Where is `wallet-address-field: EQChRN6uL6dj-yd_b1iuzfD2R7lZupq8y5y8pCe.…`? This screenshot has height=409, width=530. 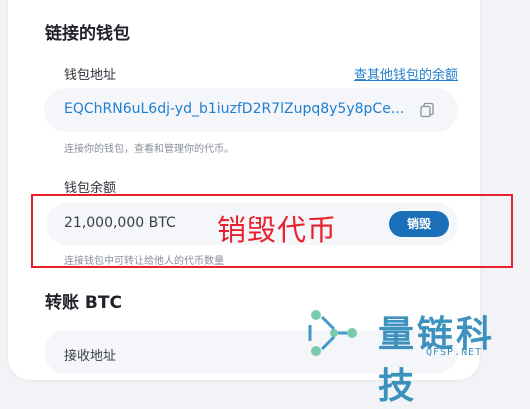
wallet-address-field: EQChRN6uL6dj-yd_b1iuzfD2R7lZupq8y5y8pCe.… is located at coordinates (251, 110).